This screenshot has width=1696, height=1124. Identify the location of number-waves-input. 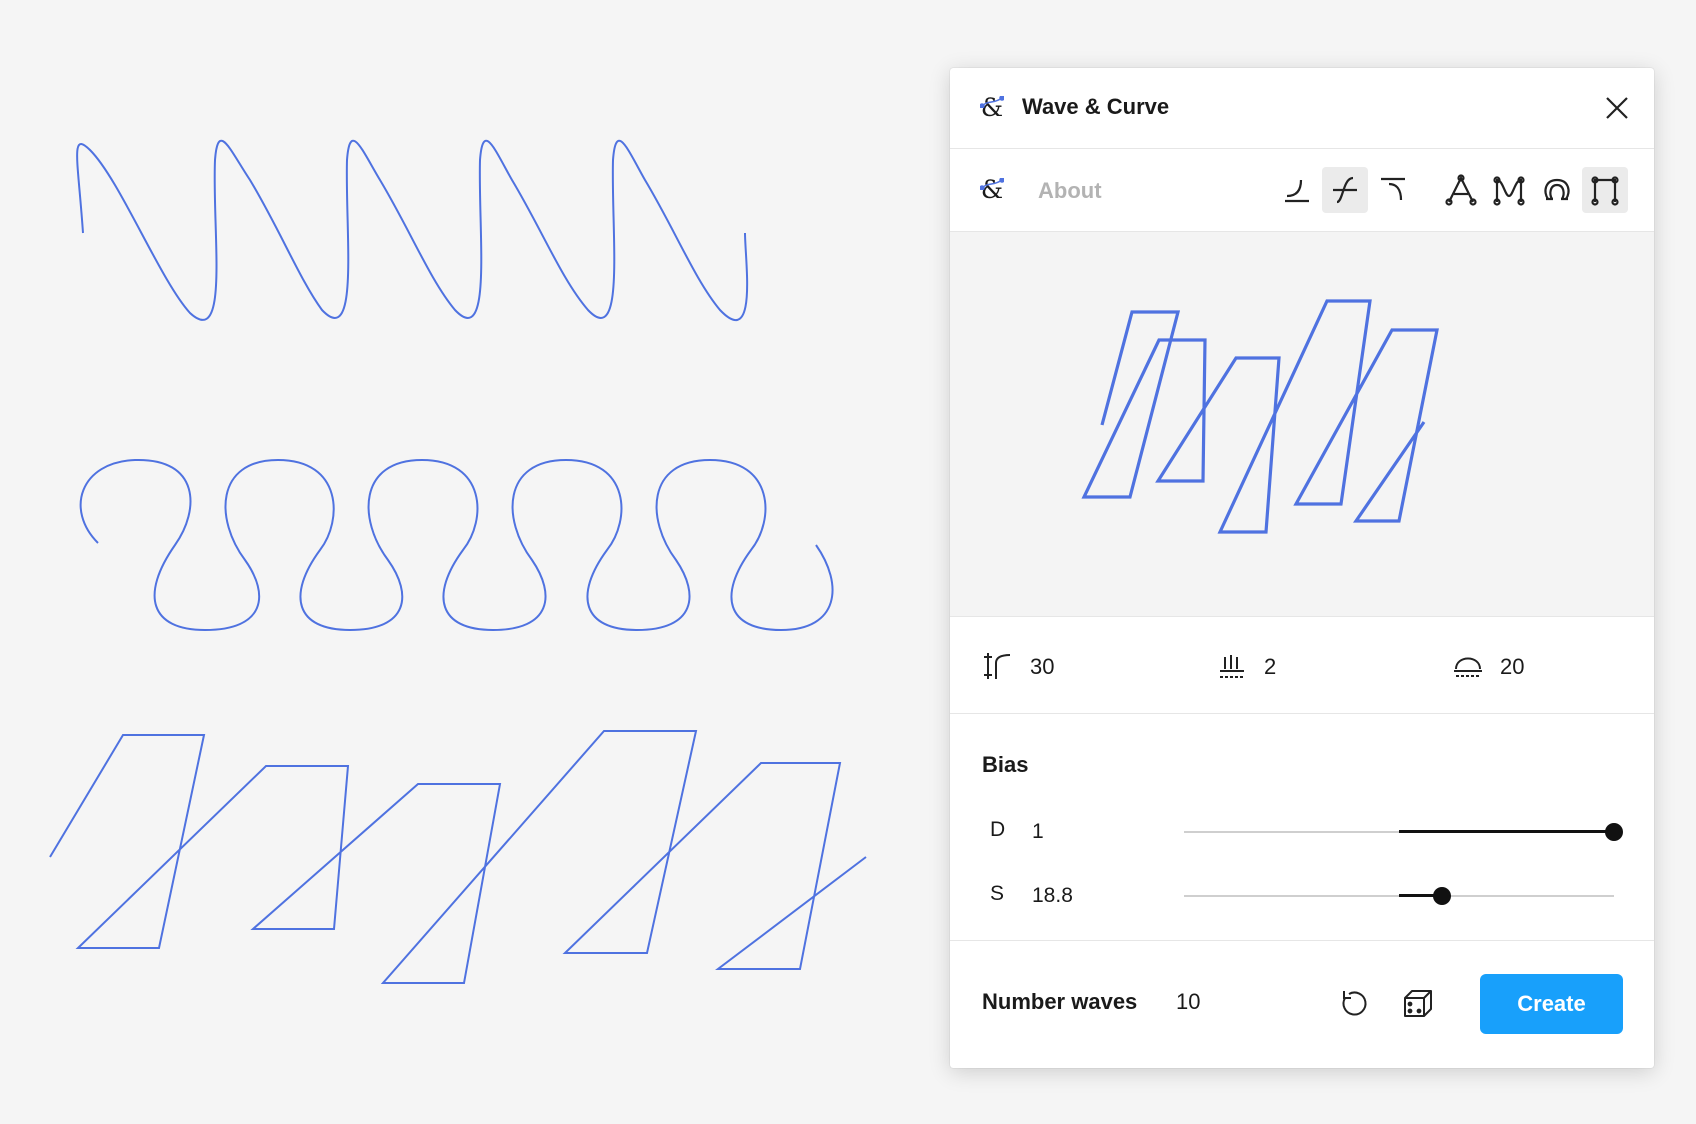
(1221, 1002).